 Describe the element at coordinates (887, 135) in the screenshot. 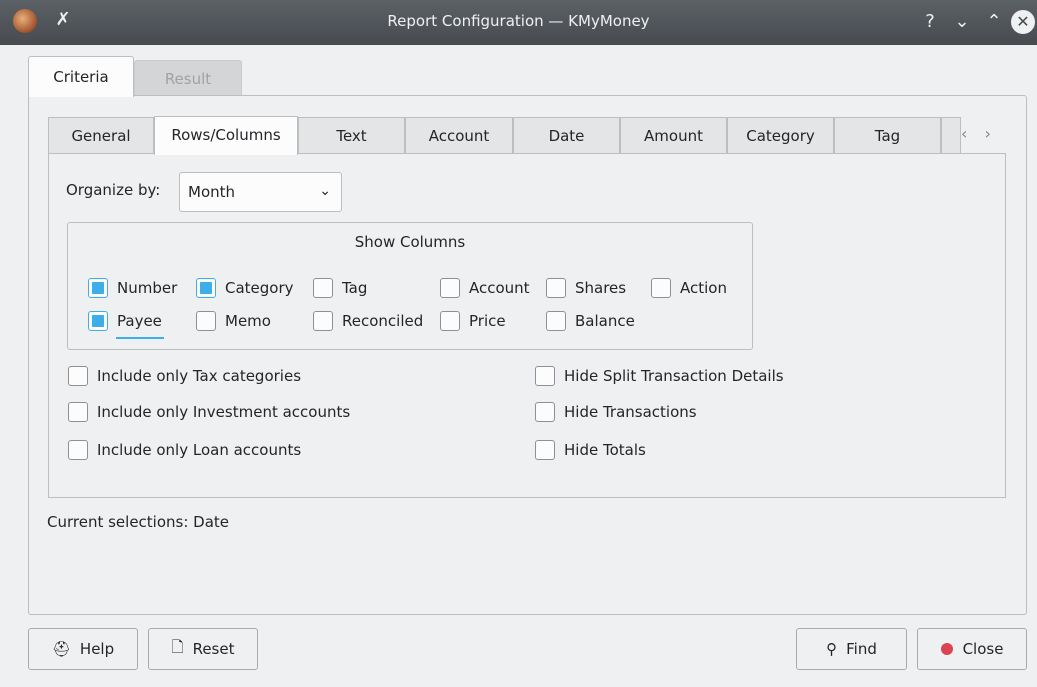

I see `tab-tag: Tag` at that location.